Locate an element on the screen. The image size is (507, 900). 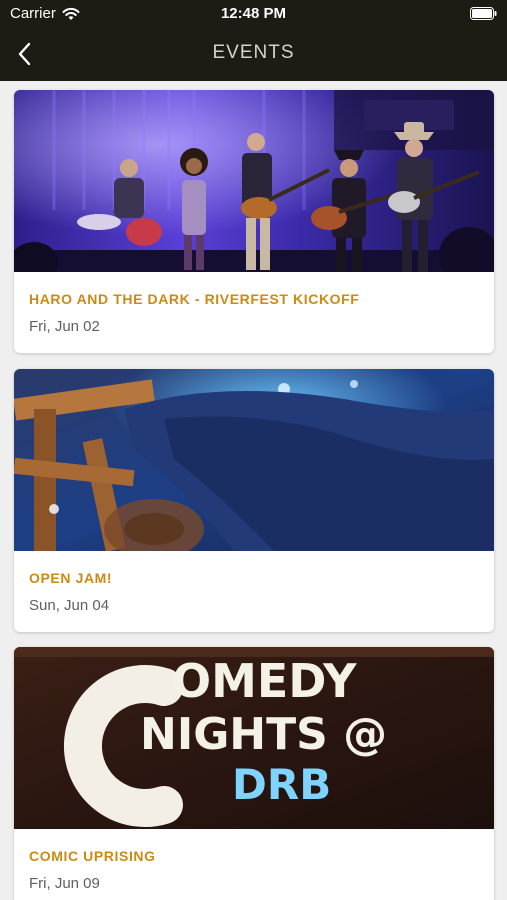
battery-icon is located at coordinates (483, 13).